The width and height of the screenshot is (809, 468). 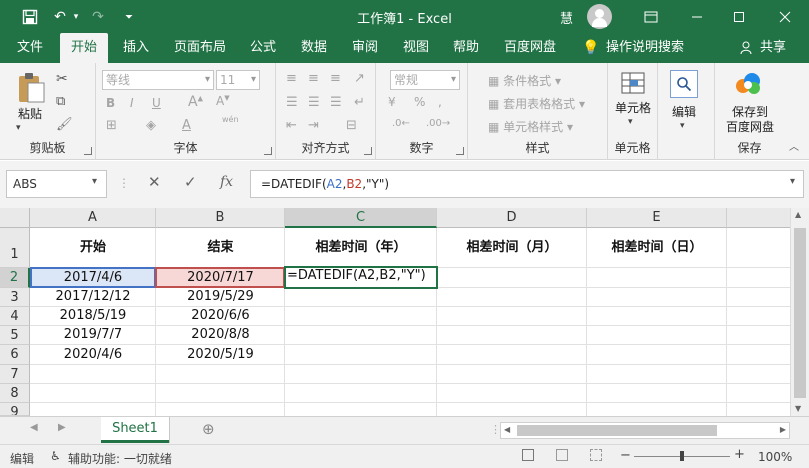 What do you see at coordinates (93, 296) in the screenshot?
I see `cell-a3: 2017/12/12` at bounding box center [93, 296].